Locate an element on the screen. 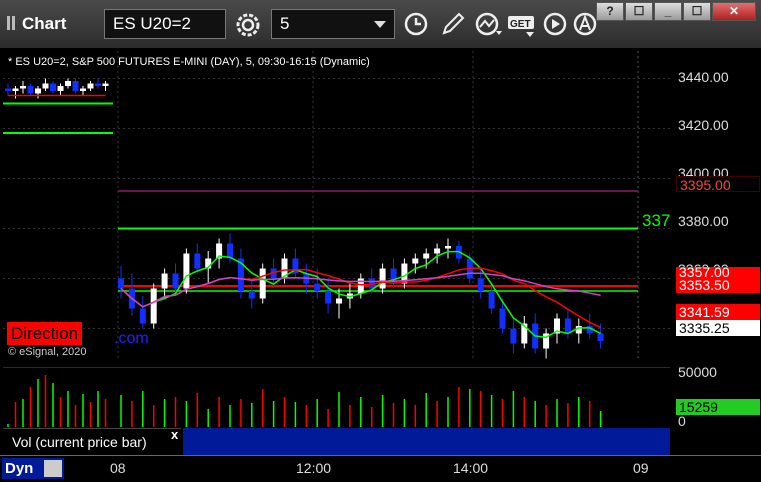 Image resolution: width=761 pixels, height=482 pixels. pencil-icon is located at coordinates (453, 23).